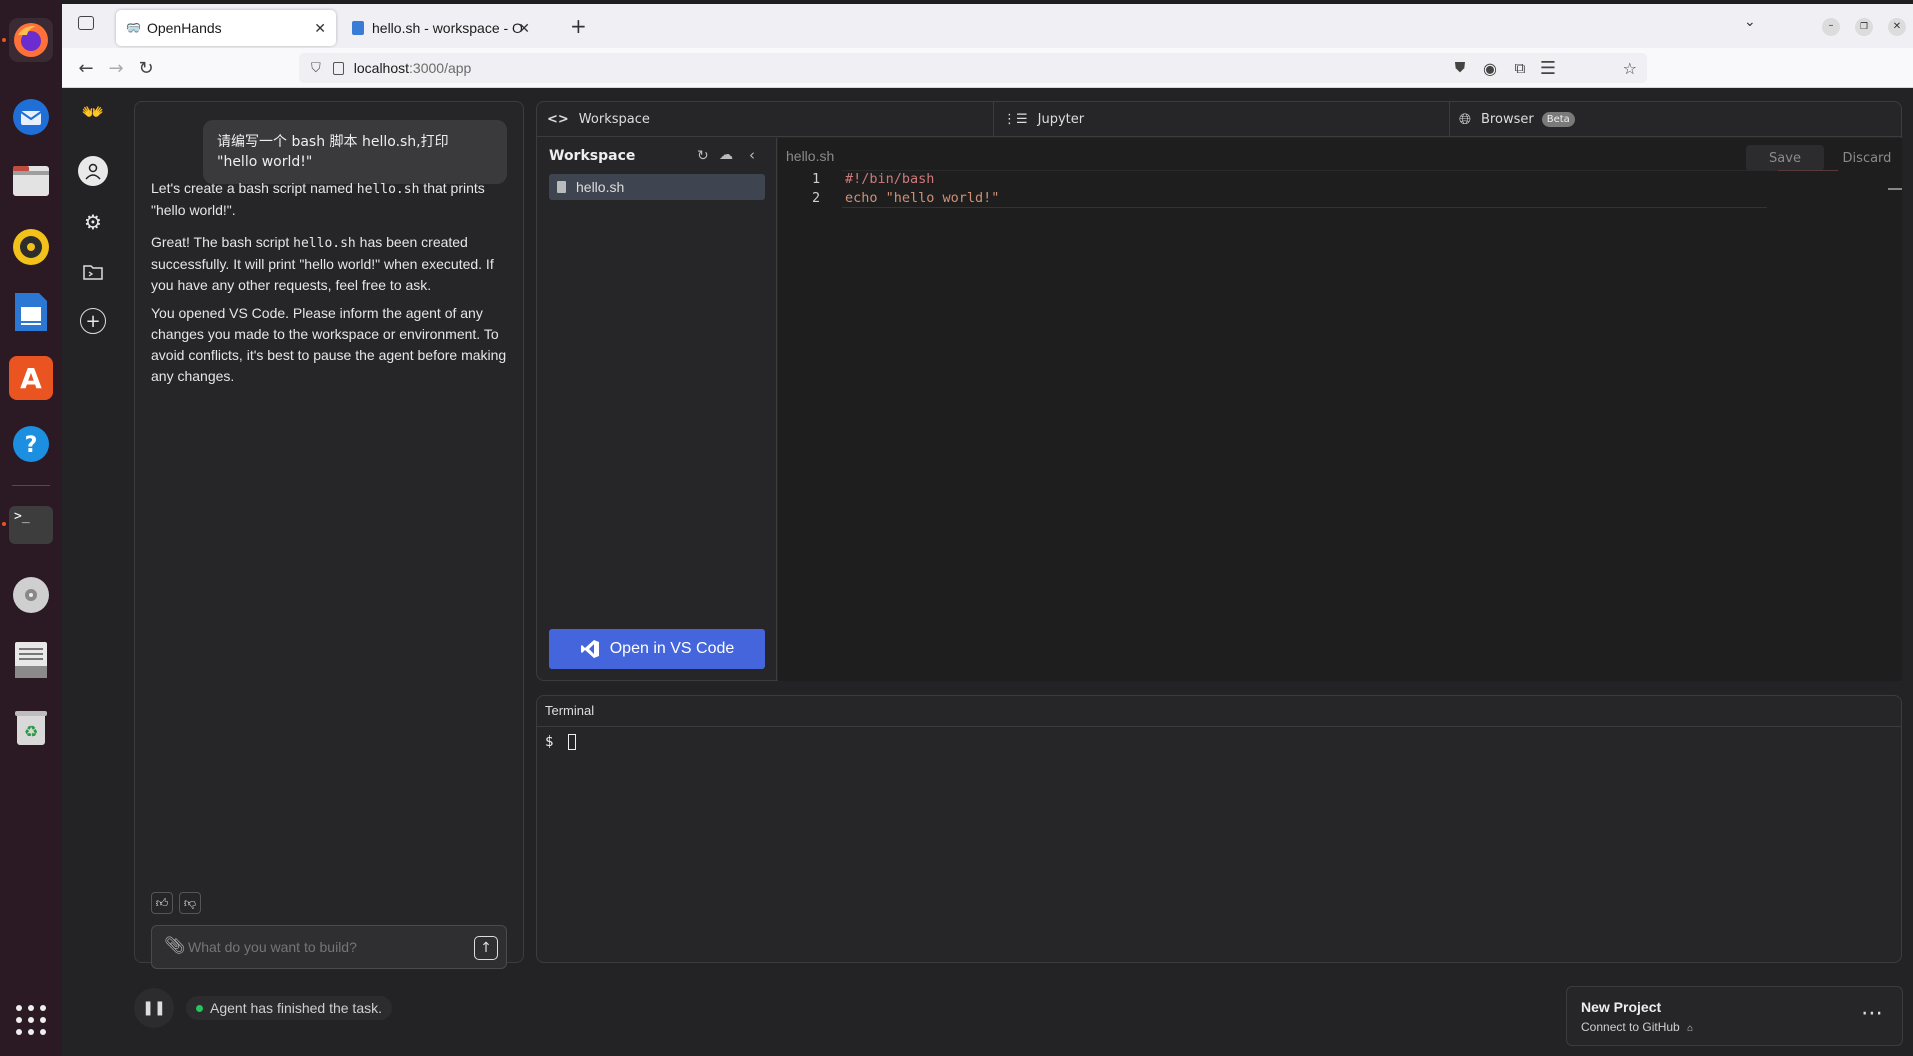 The height and width of the screenshot is (1056, 1913). What do you see at coordinates (1460, 68) in the screenshot?
I see `pocket-icon: ⛊` at bounding box center [1460, 68].